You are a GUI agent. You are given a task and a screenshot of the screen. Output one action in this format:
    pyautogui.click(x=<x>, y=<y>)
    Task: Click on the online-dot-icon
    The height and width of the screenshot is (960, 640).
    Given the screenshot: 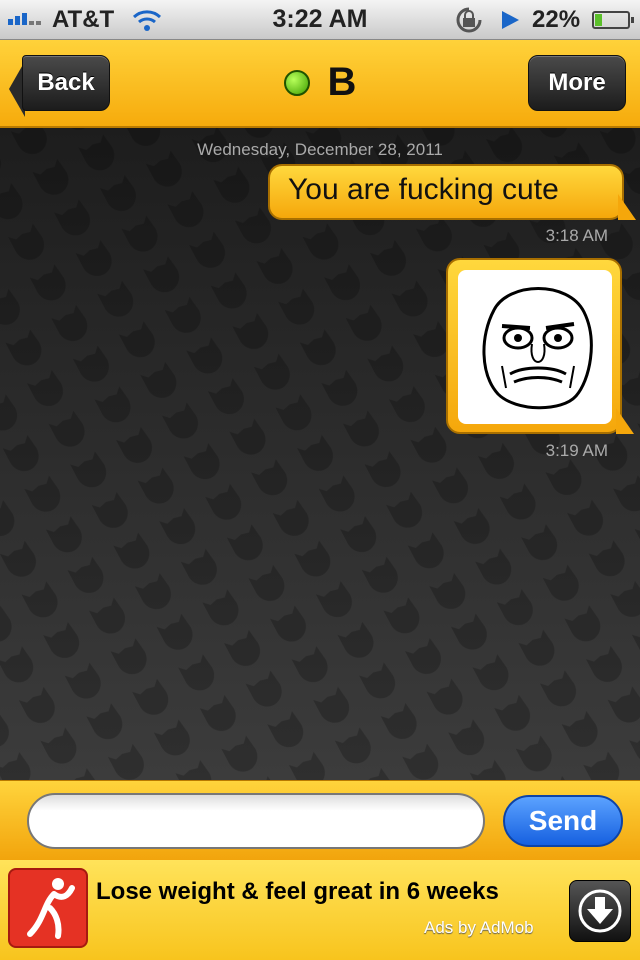 What is the action you would take?
    pyautogui.click(x=296, y=82)
    